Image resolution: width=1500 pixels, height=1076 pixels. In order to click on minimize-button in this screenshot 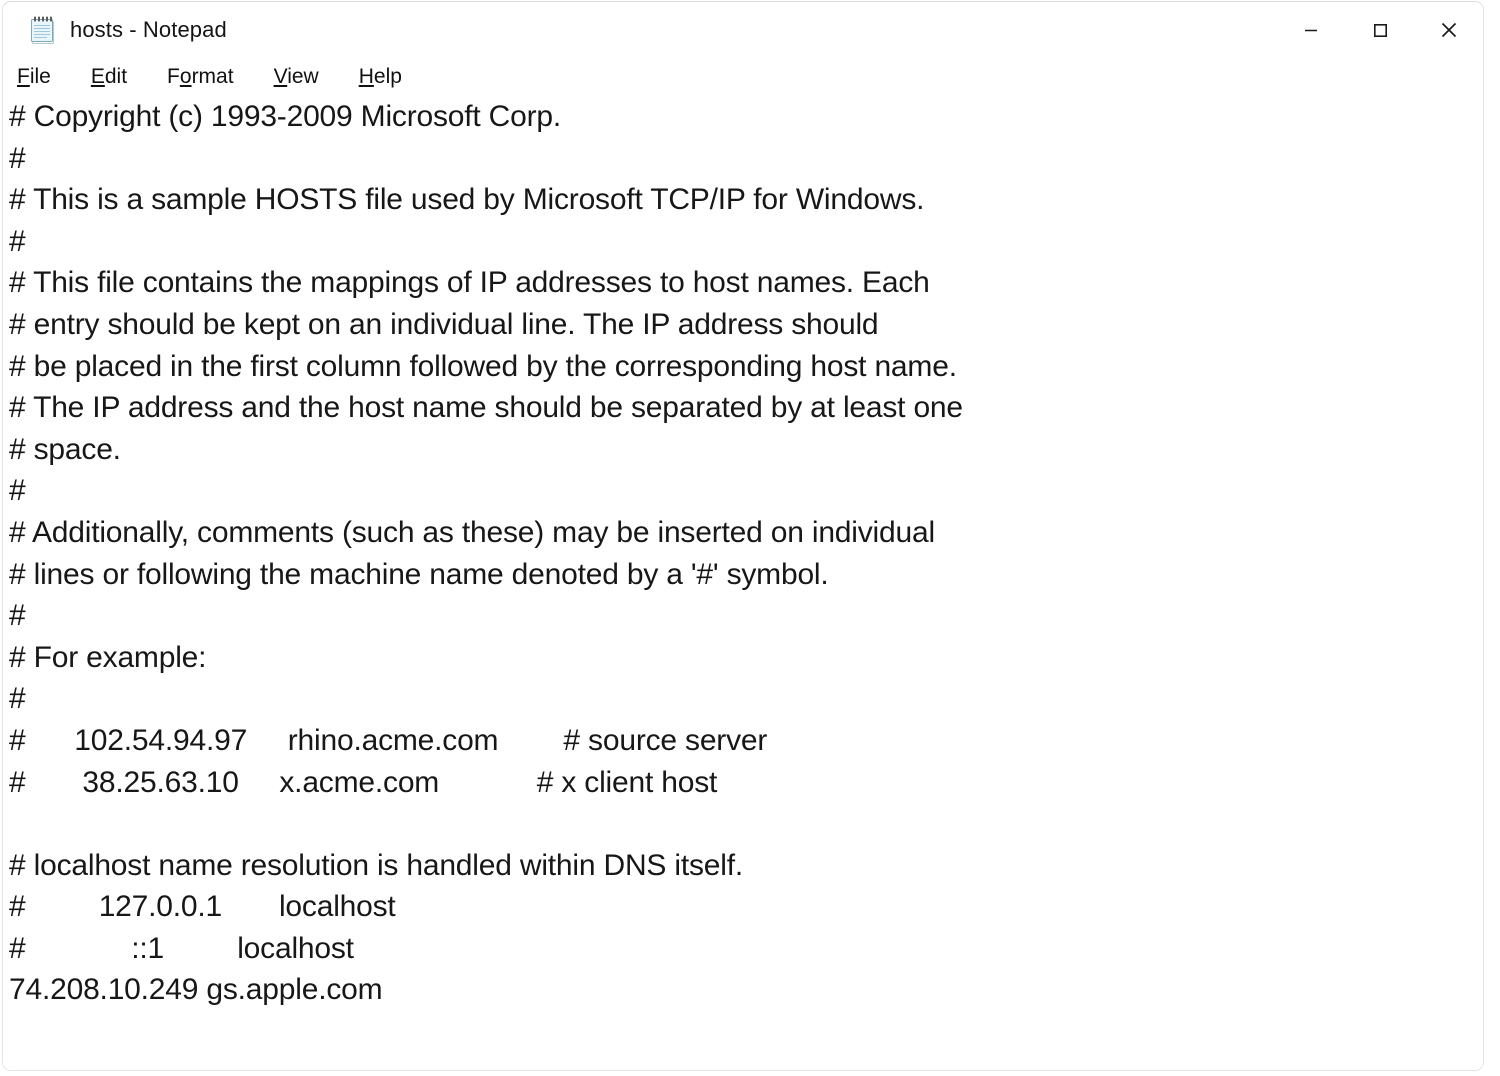, I will do `click(1310, 30)`.